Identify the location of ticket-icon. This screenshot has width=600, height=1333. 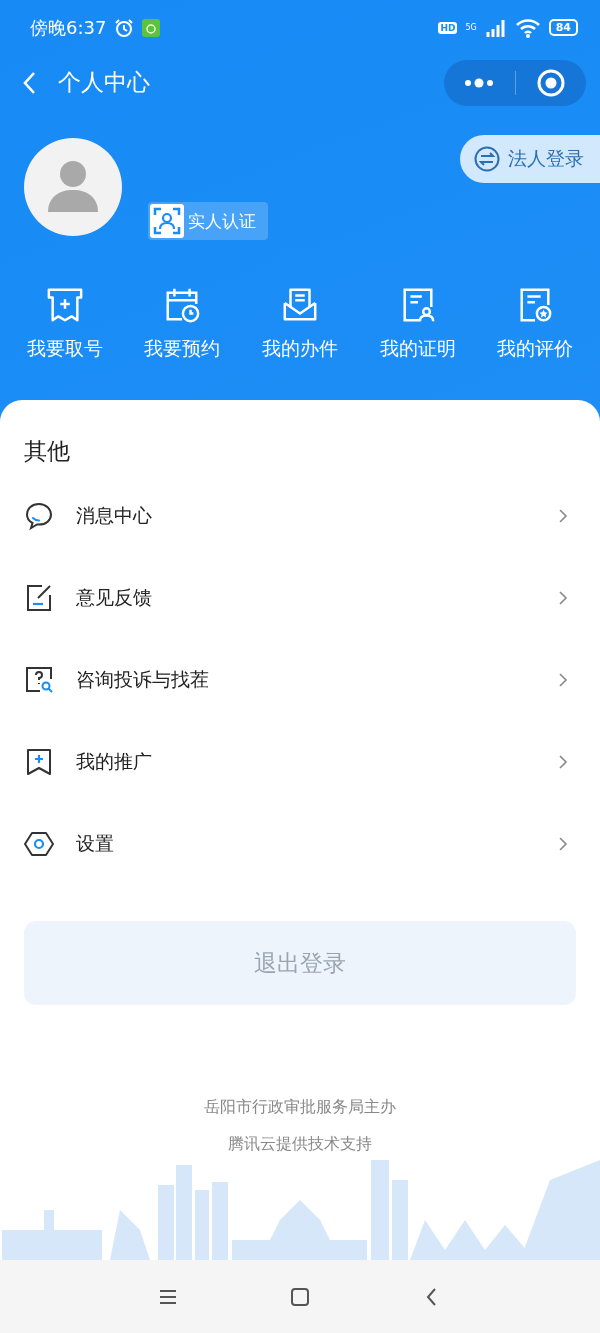
(64, 305).